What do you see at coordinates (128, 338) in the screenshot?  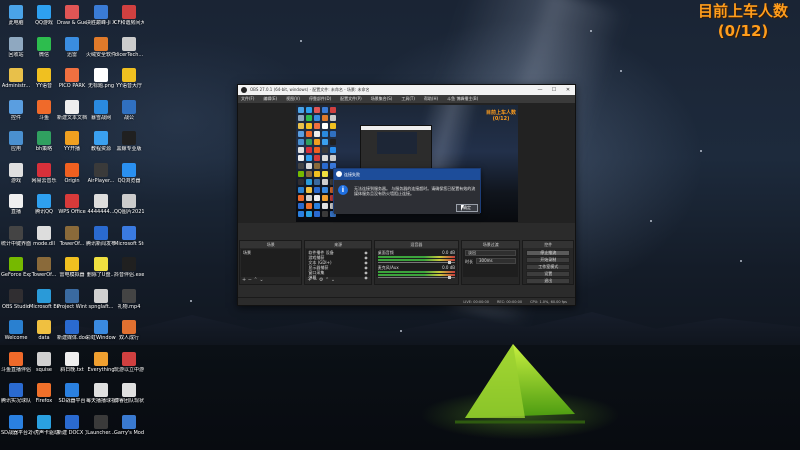 I see `desktop-icon-label: 双人成行` at bounding box center [128, 338].